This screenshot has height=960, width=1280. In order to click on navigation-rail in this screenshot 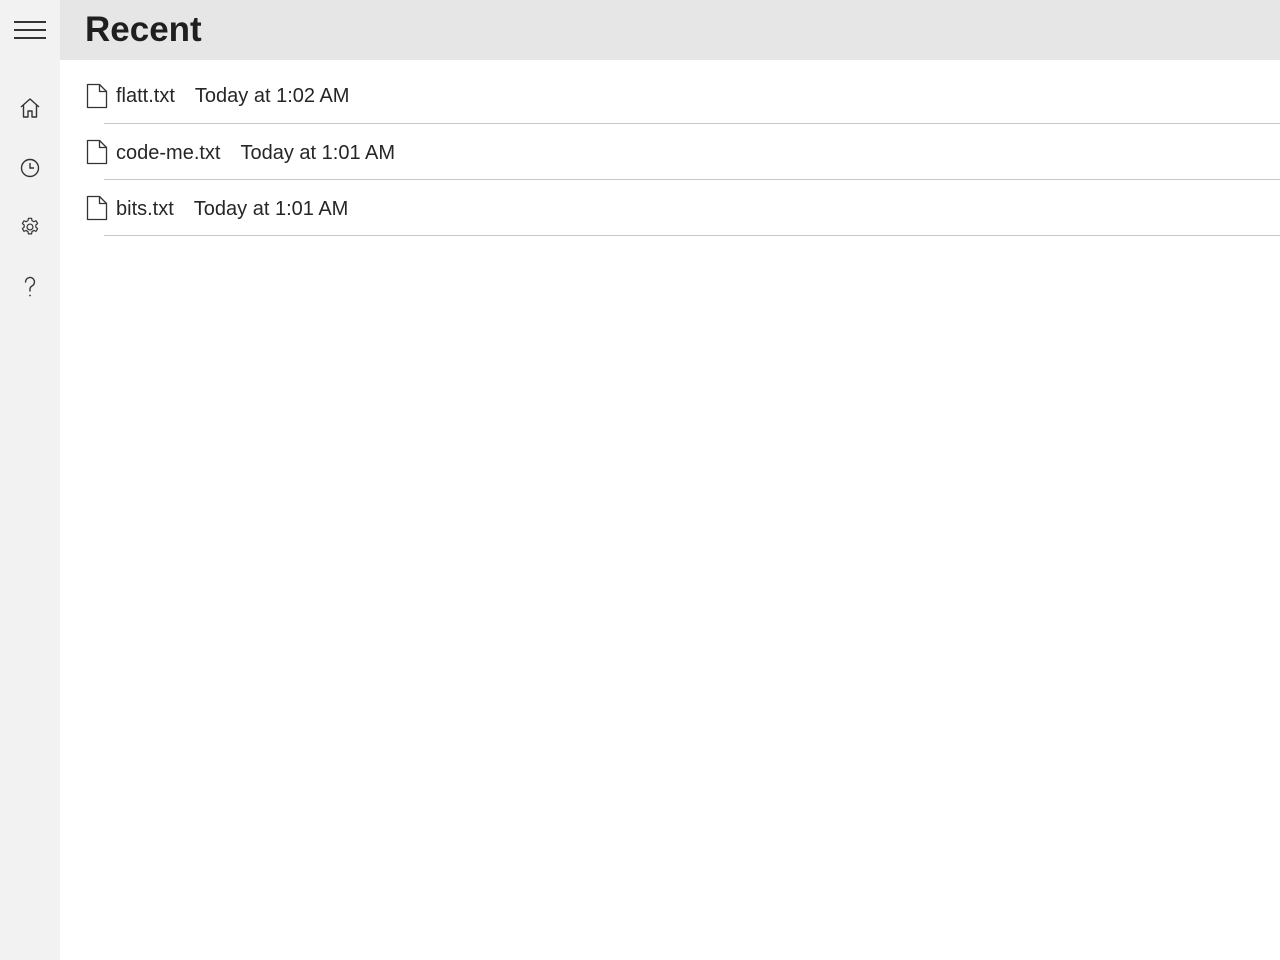, I will do `click(30, 480)`.